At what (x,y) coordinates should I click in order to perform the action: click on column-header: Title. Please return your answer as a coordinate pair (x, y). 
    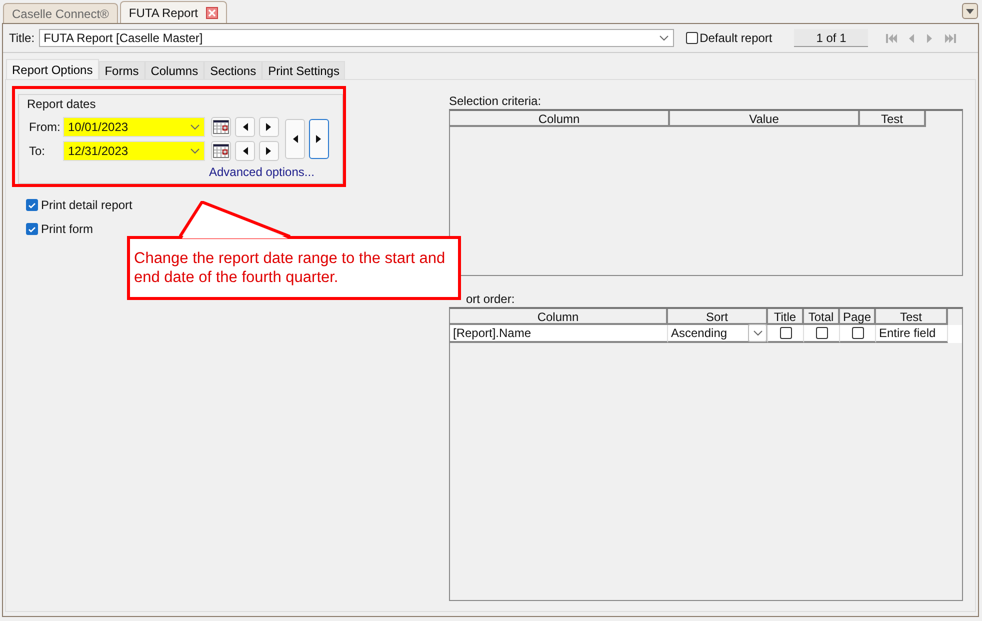
    Looking at the image, I should click on (786, 317).